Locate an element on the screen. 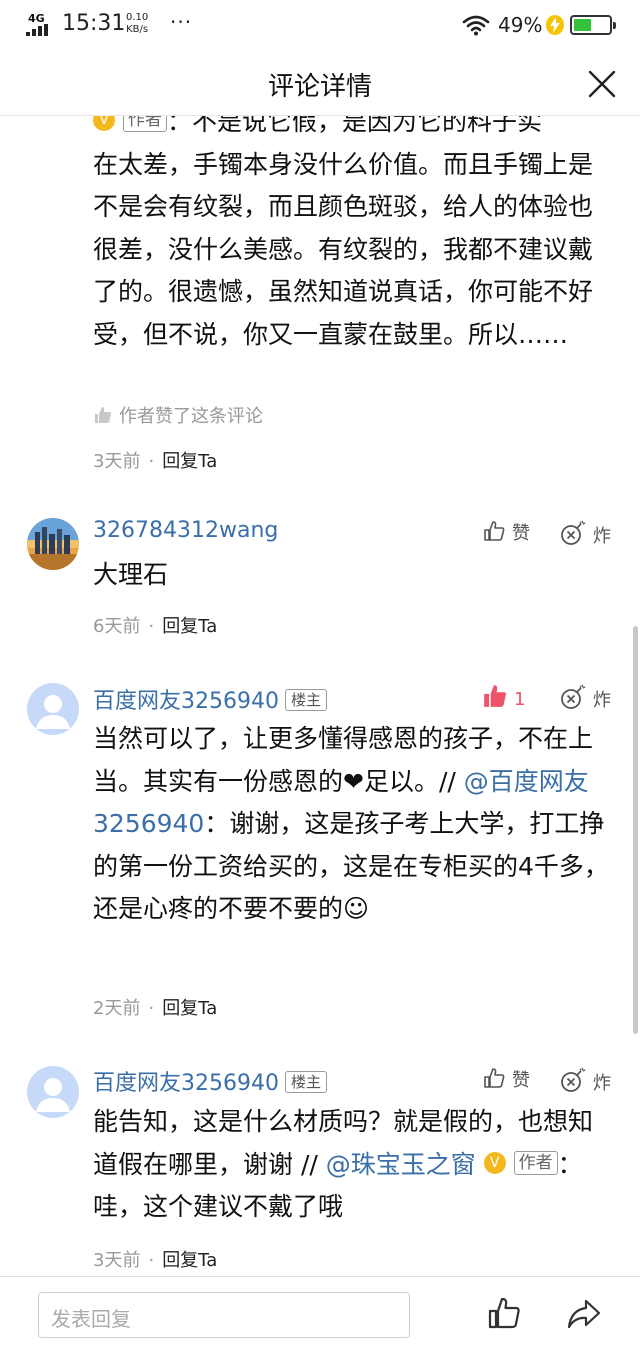  like-button: 1 is located at coordinates (503, 696).